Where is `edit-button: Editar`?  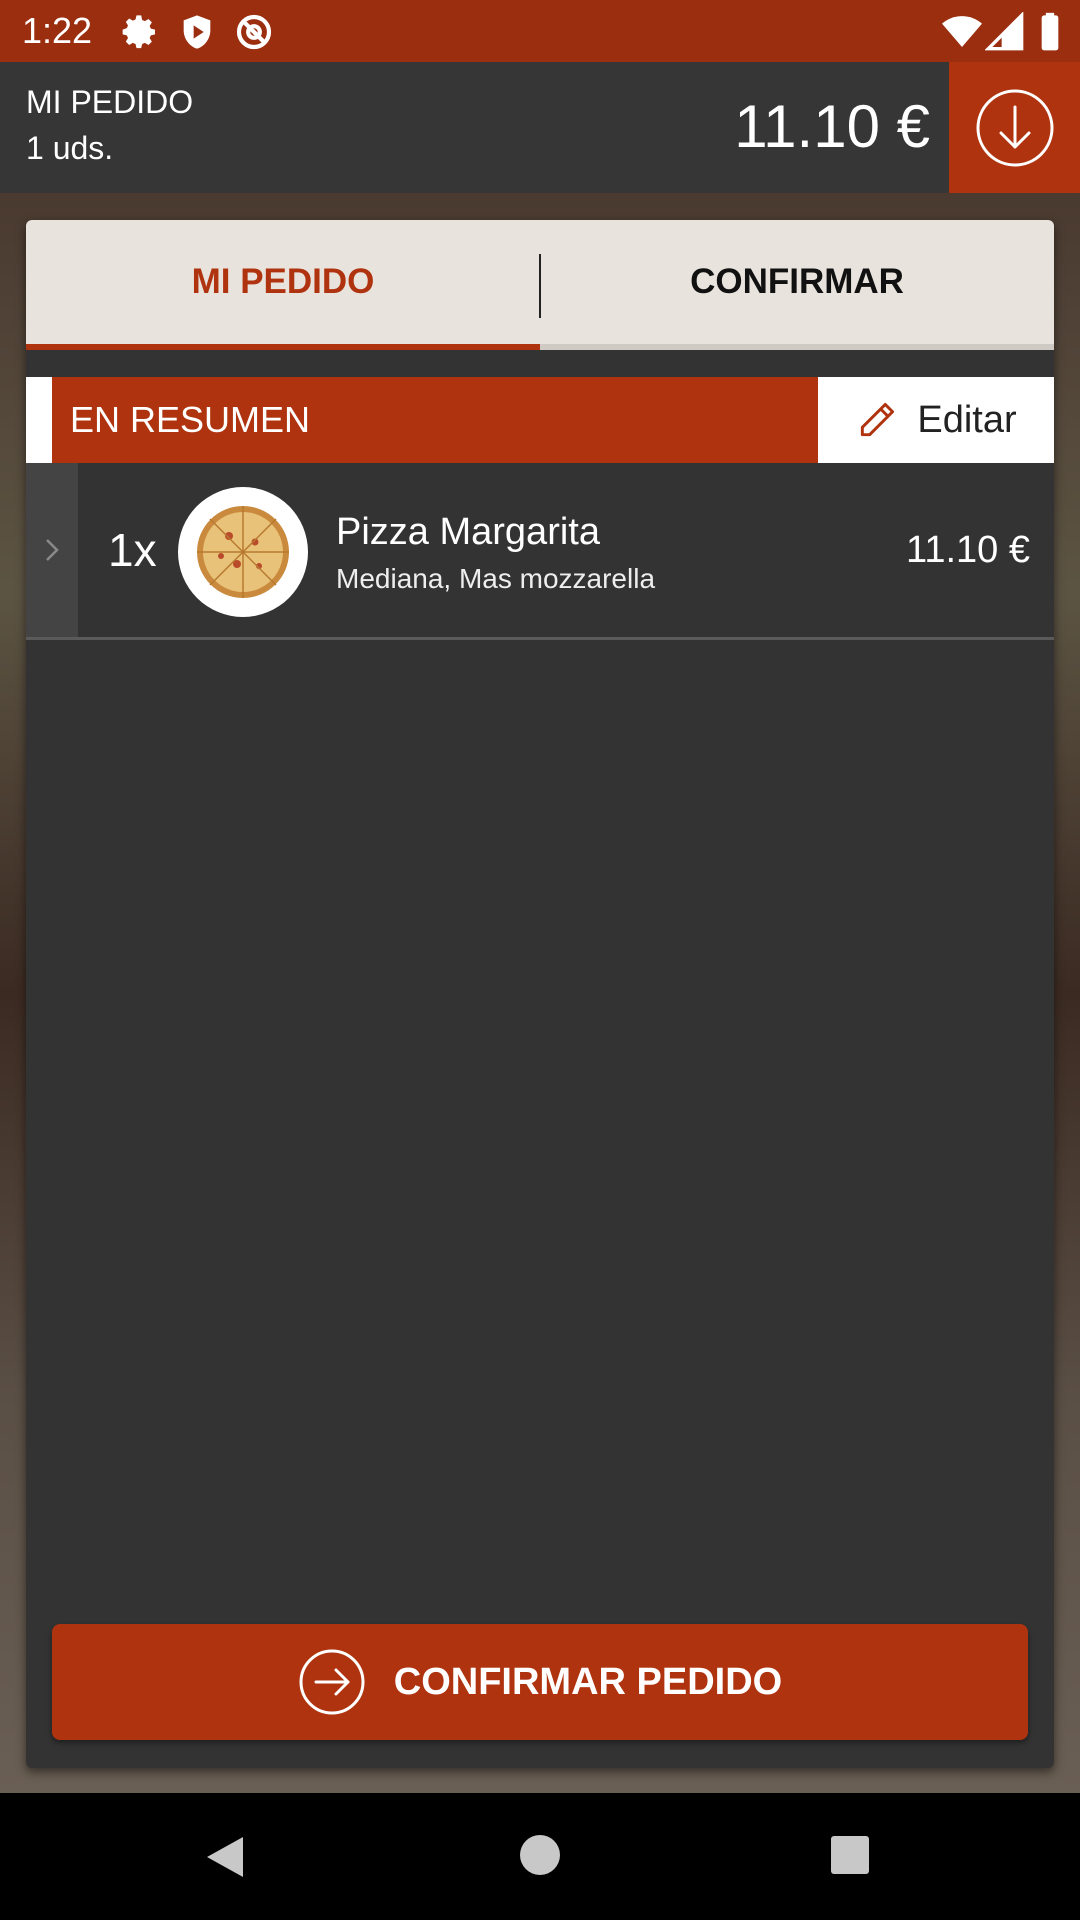 edit-button: Editar is located at coordinates (936, 420).